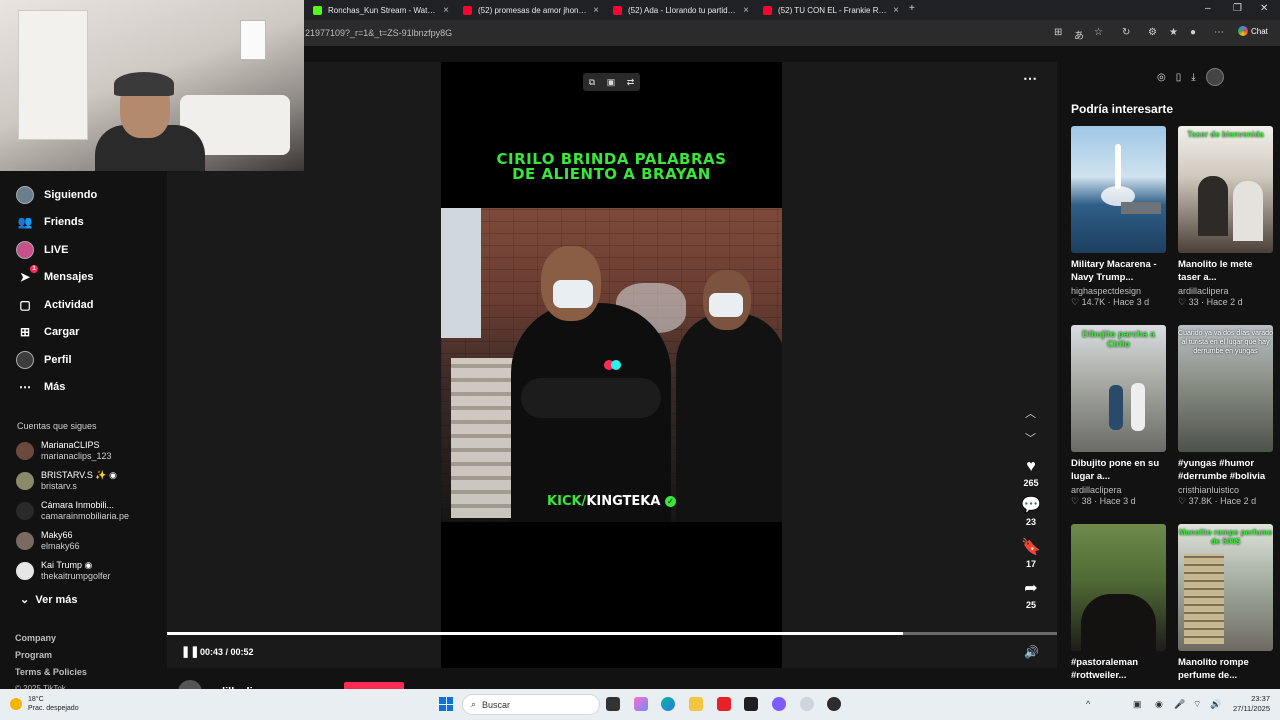 Image resolution: width=1280 pixels, height=720 pixels. What do you see at coordinates (1031, 473) in the screenshot?
I see `like-button: ♥ 265` at bounding box center [1031, 473].